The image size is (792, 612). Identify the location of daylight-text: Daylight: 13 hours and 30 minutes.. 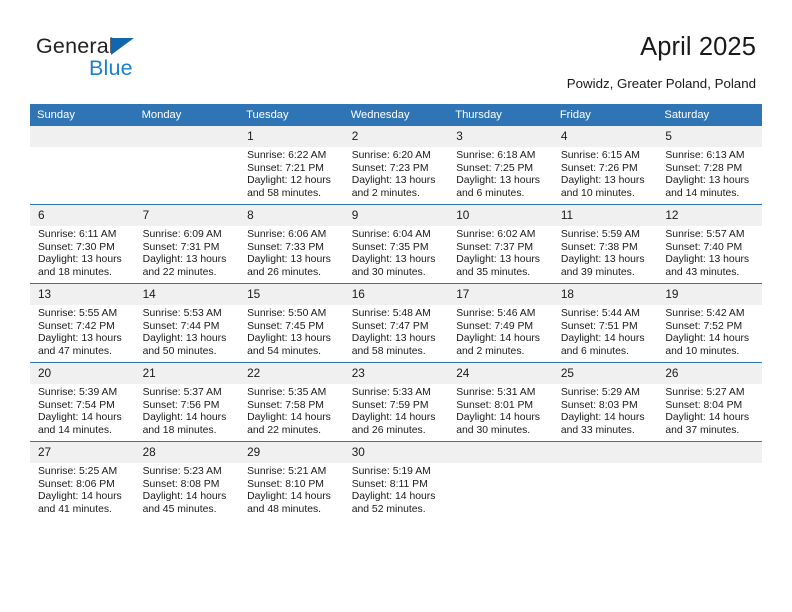
(393, 266).